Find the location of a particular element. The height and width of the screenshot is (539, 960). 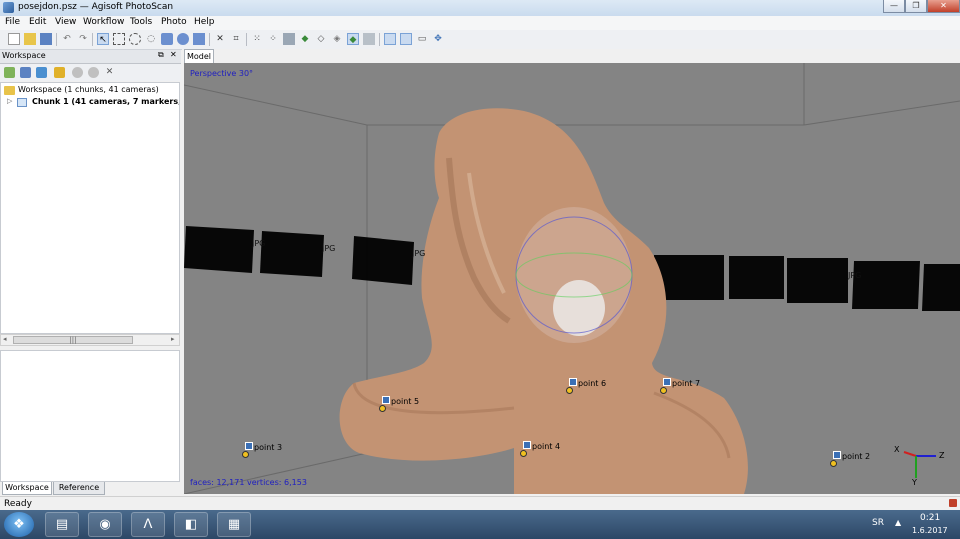

dense-cloud-icon: ⁘ is located at coordinates (273, 39).